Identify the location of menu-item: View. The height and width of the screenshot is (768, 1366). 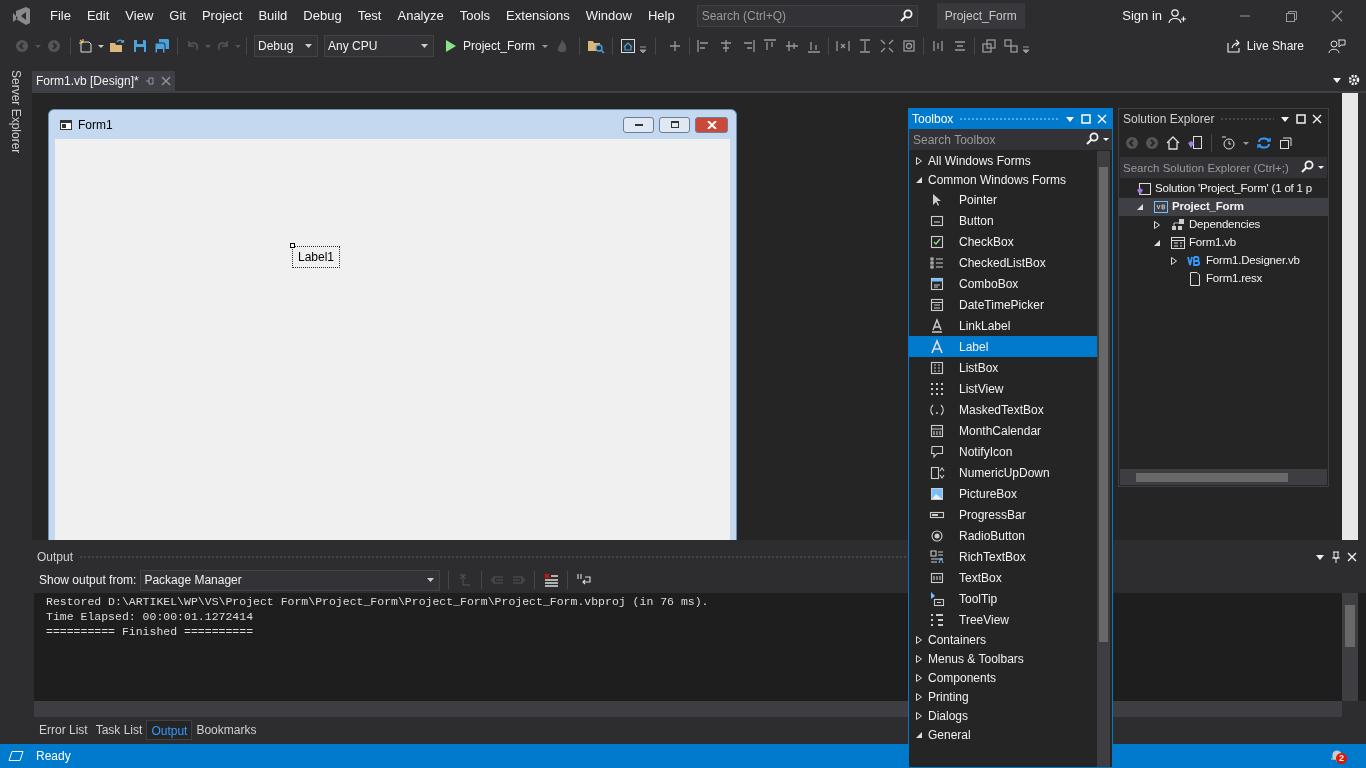
(139, 16).